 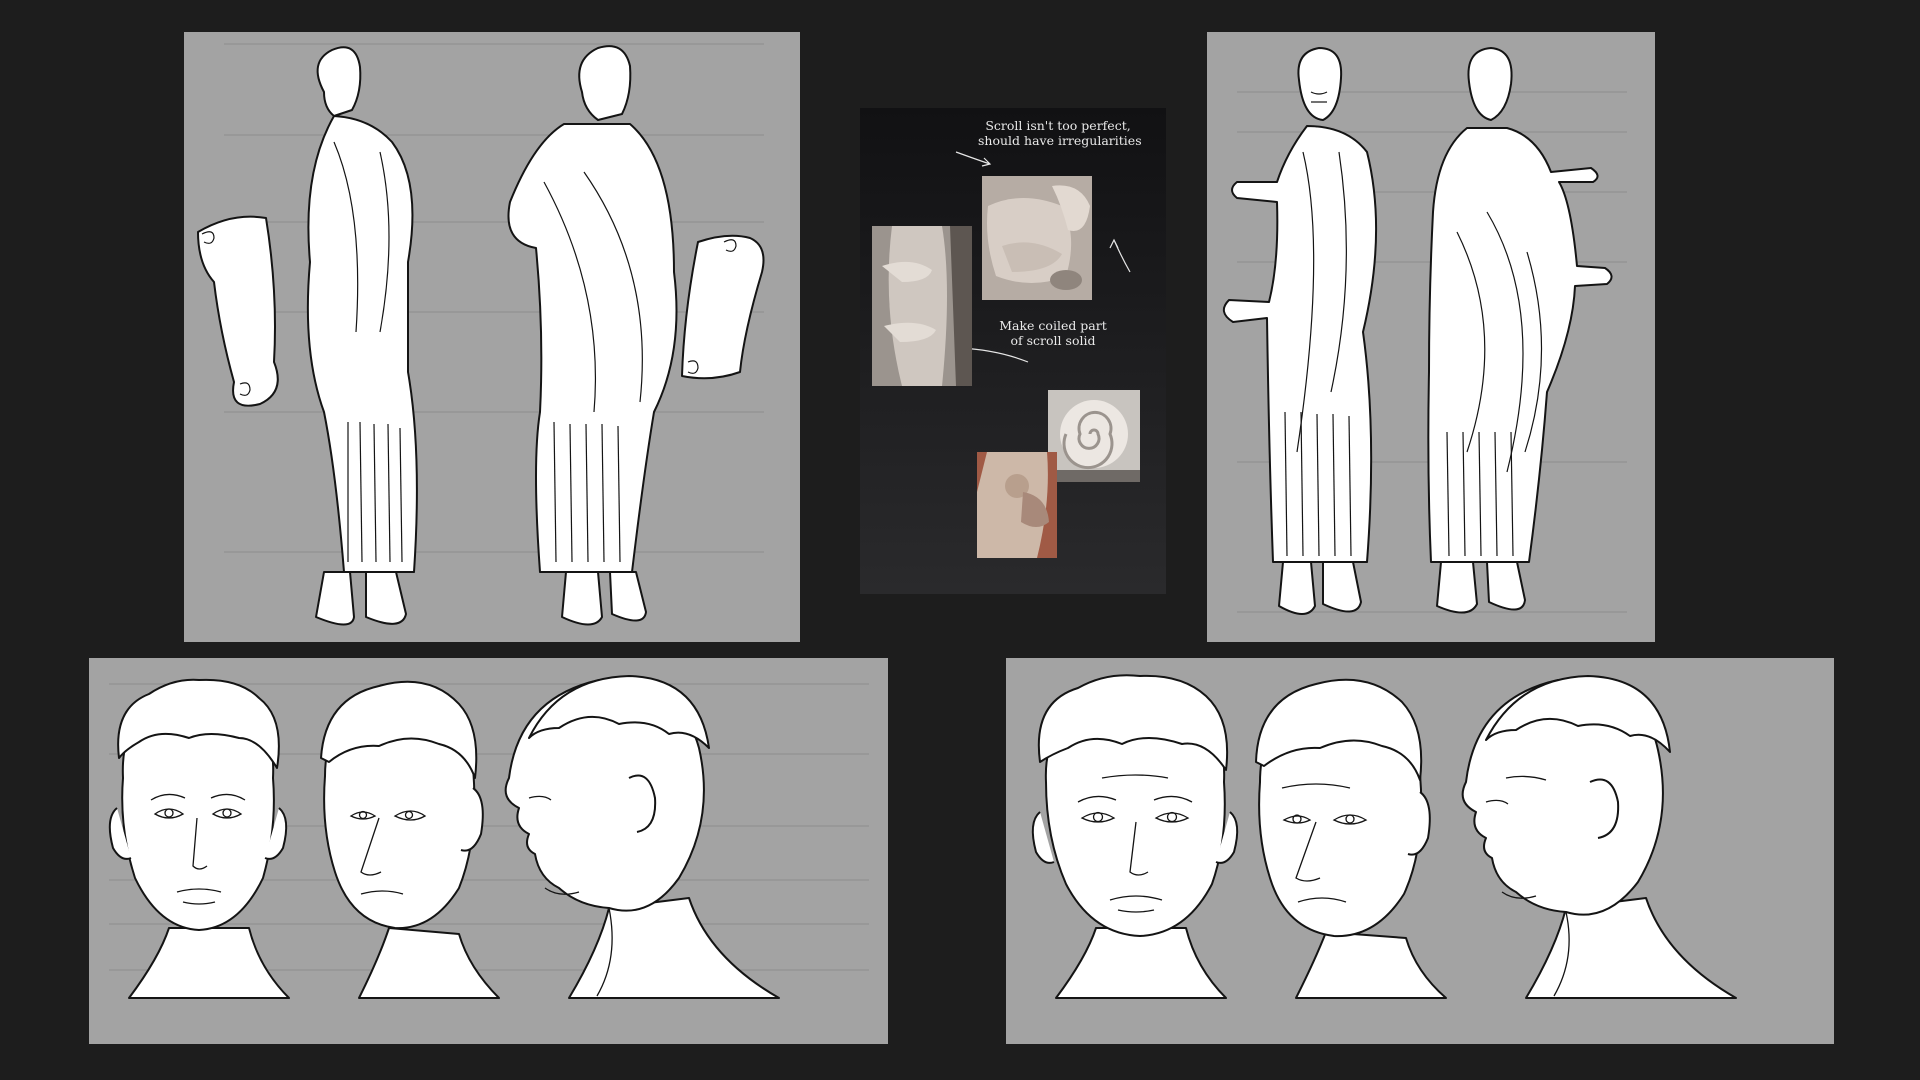 I want to click on coil-note-line-2: of scroll solid, so click(x=1053, y=340).